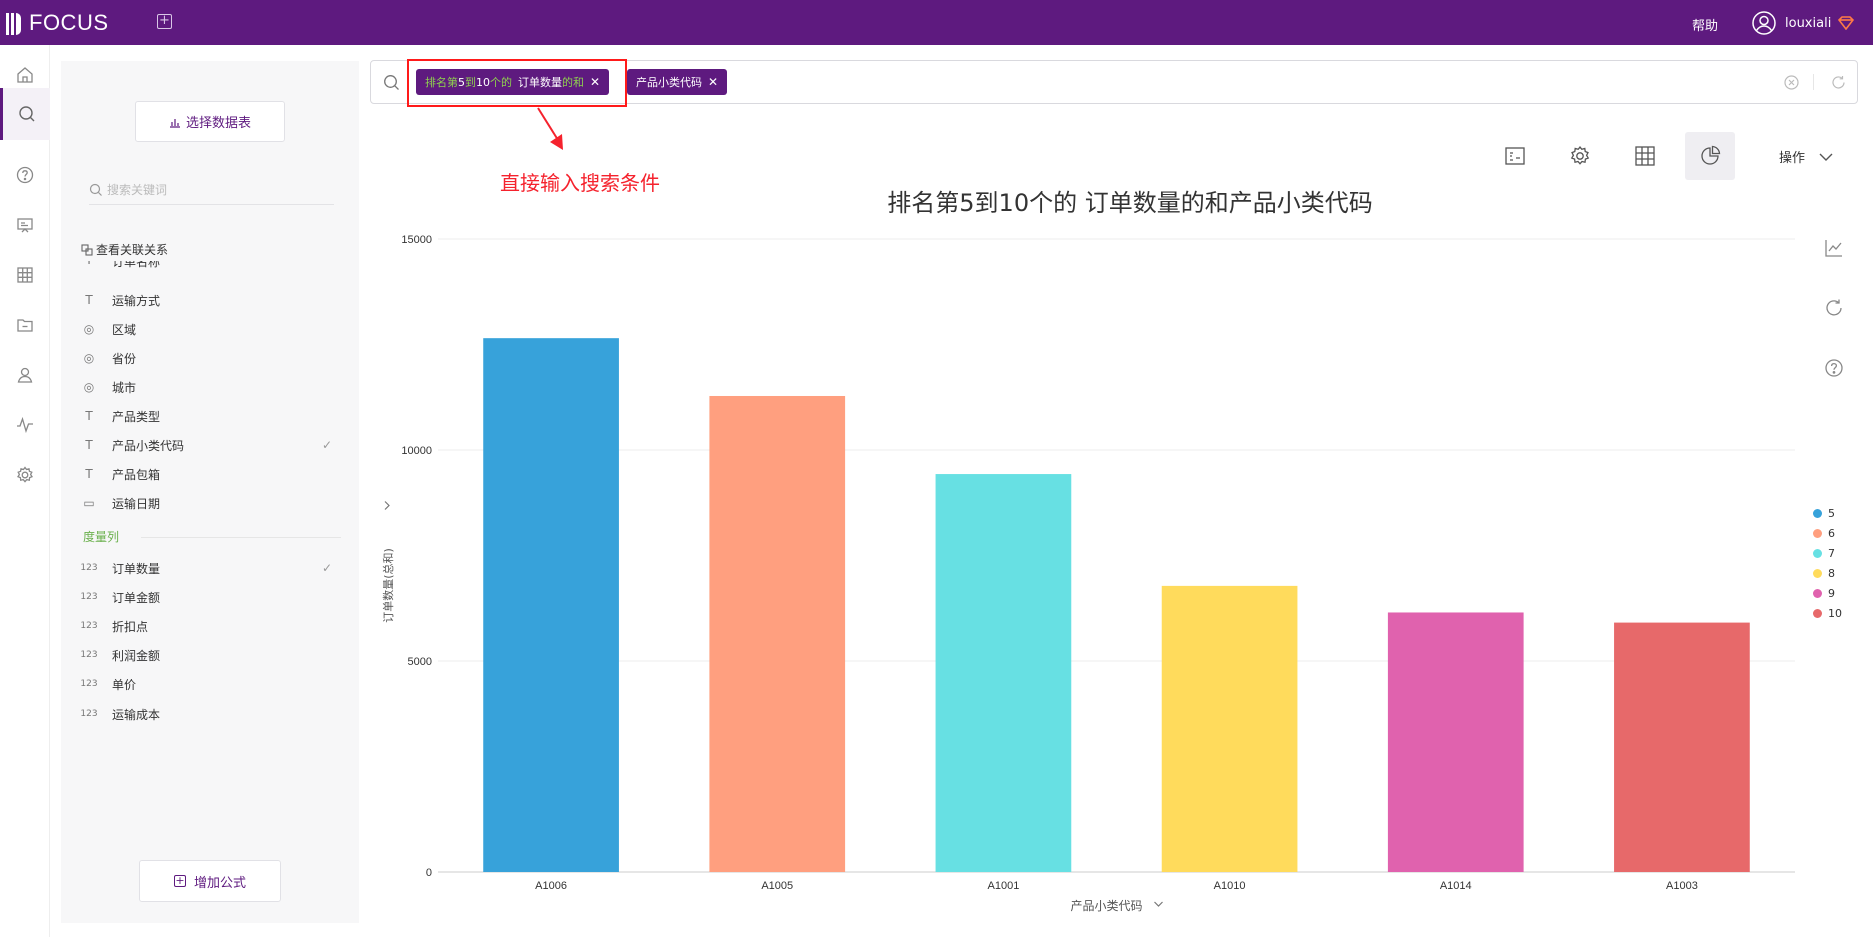  I want to click on username: louxiali, so click(1808, 23).